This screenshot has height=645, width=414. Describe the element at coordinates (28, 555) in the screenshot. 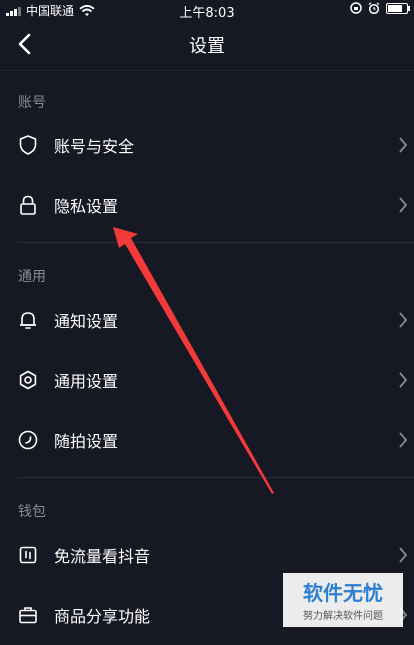

I see `data-card-icon` at that location.